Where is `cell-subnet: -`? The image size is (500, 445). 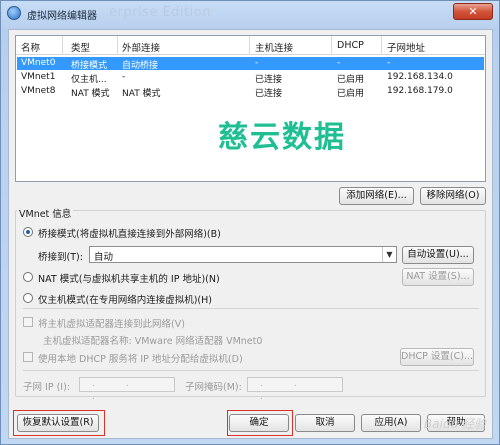 cell-subnet: - is located at coordinates (389, 63).